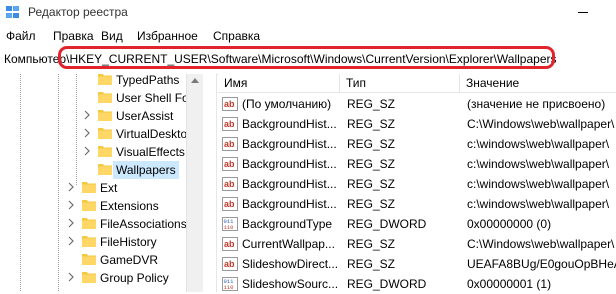 The height and width of the screenshot is (294, 616). What do you see at coordinates (509, 224) in the screenshot?
I see `value-data: 0x00000000 (0)` at bounding box center [509, 224].